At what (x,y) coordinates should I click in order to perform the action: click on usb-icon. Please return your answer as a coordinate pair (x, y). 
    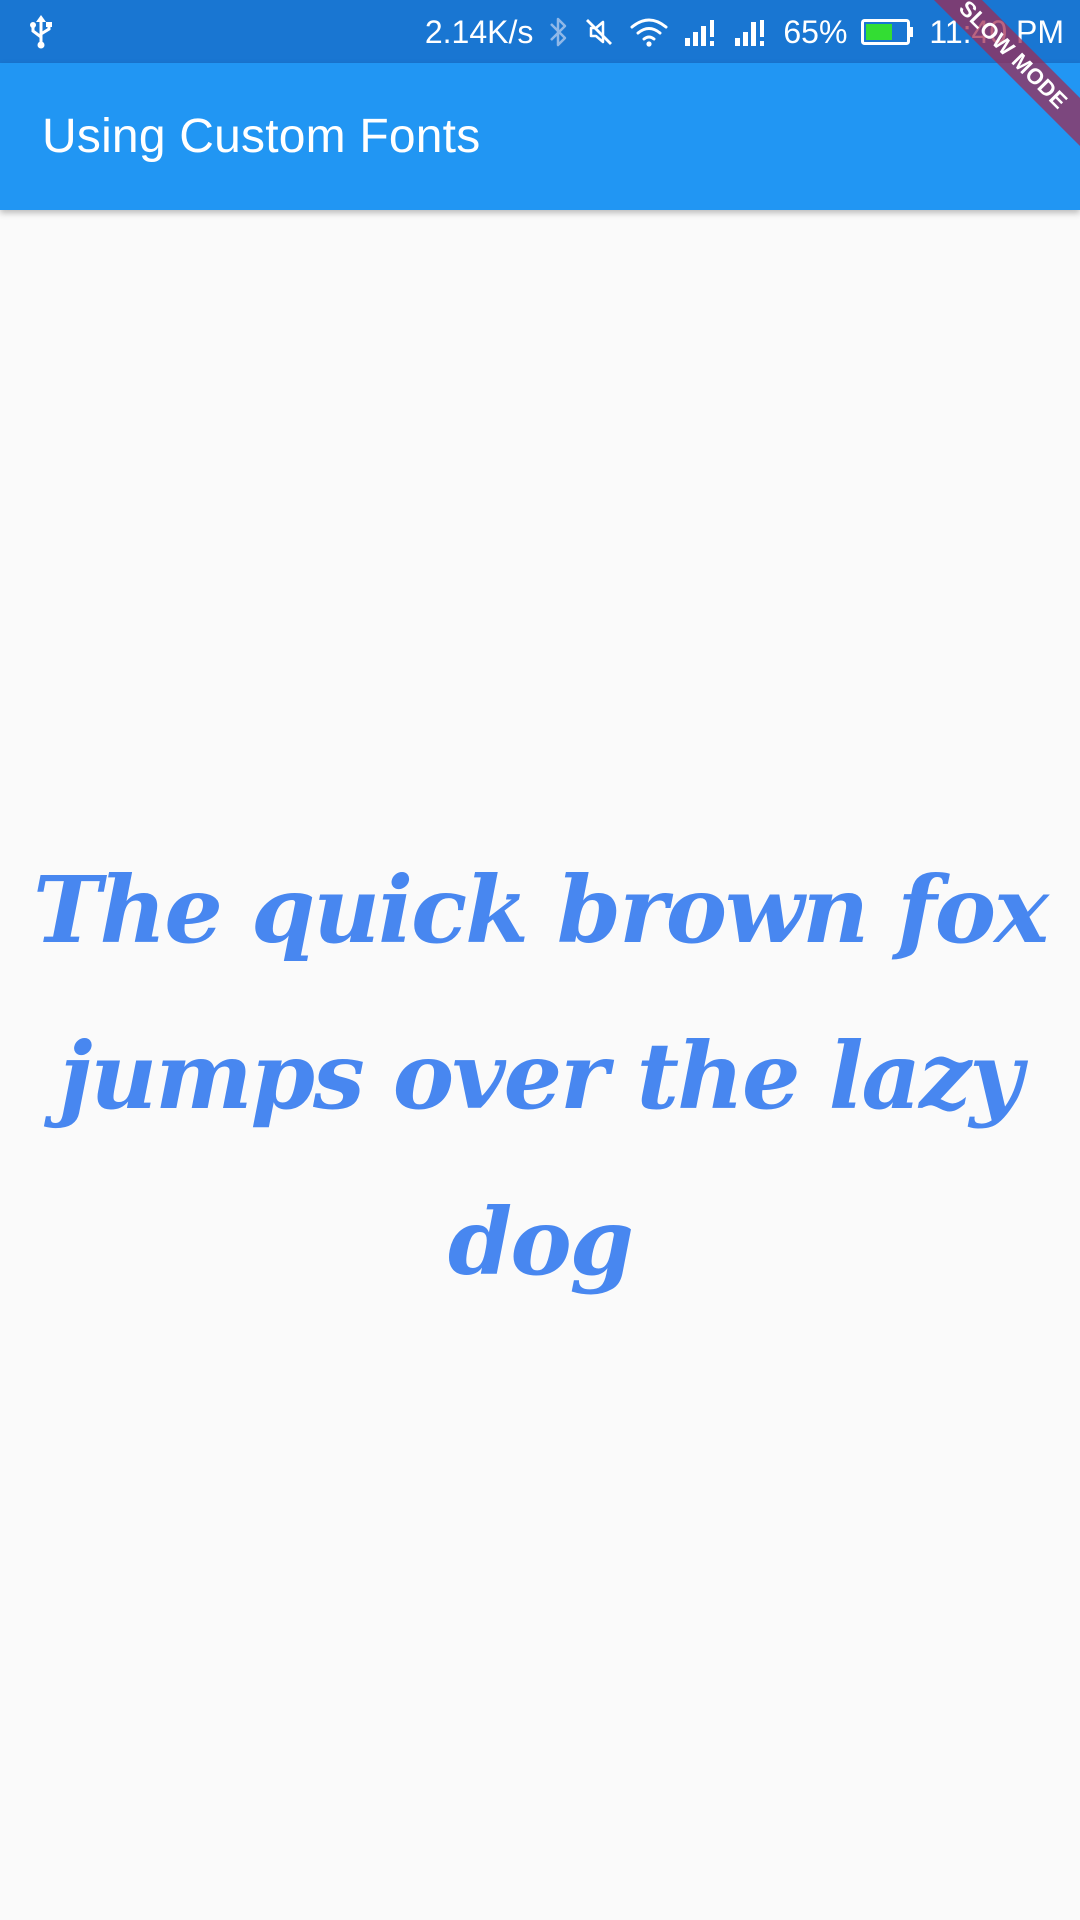
    Looking at the image, I should click on (41, 31).